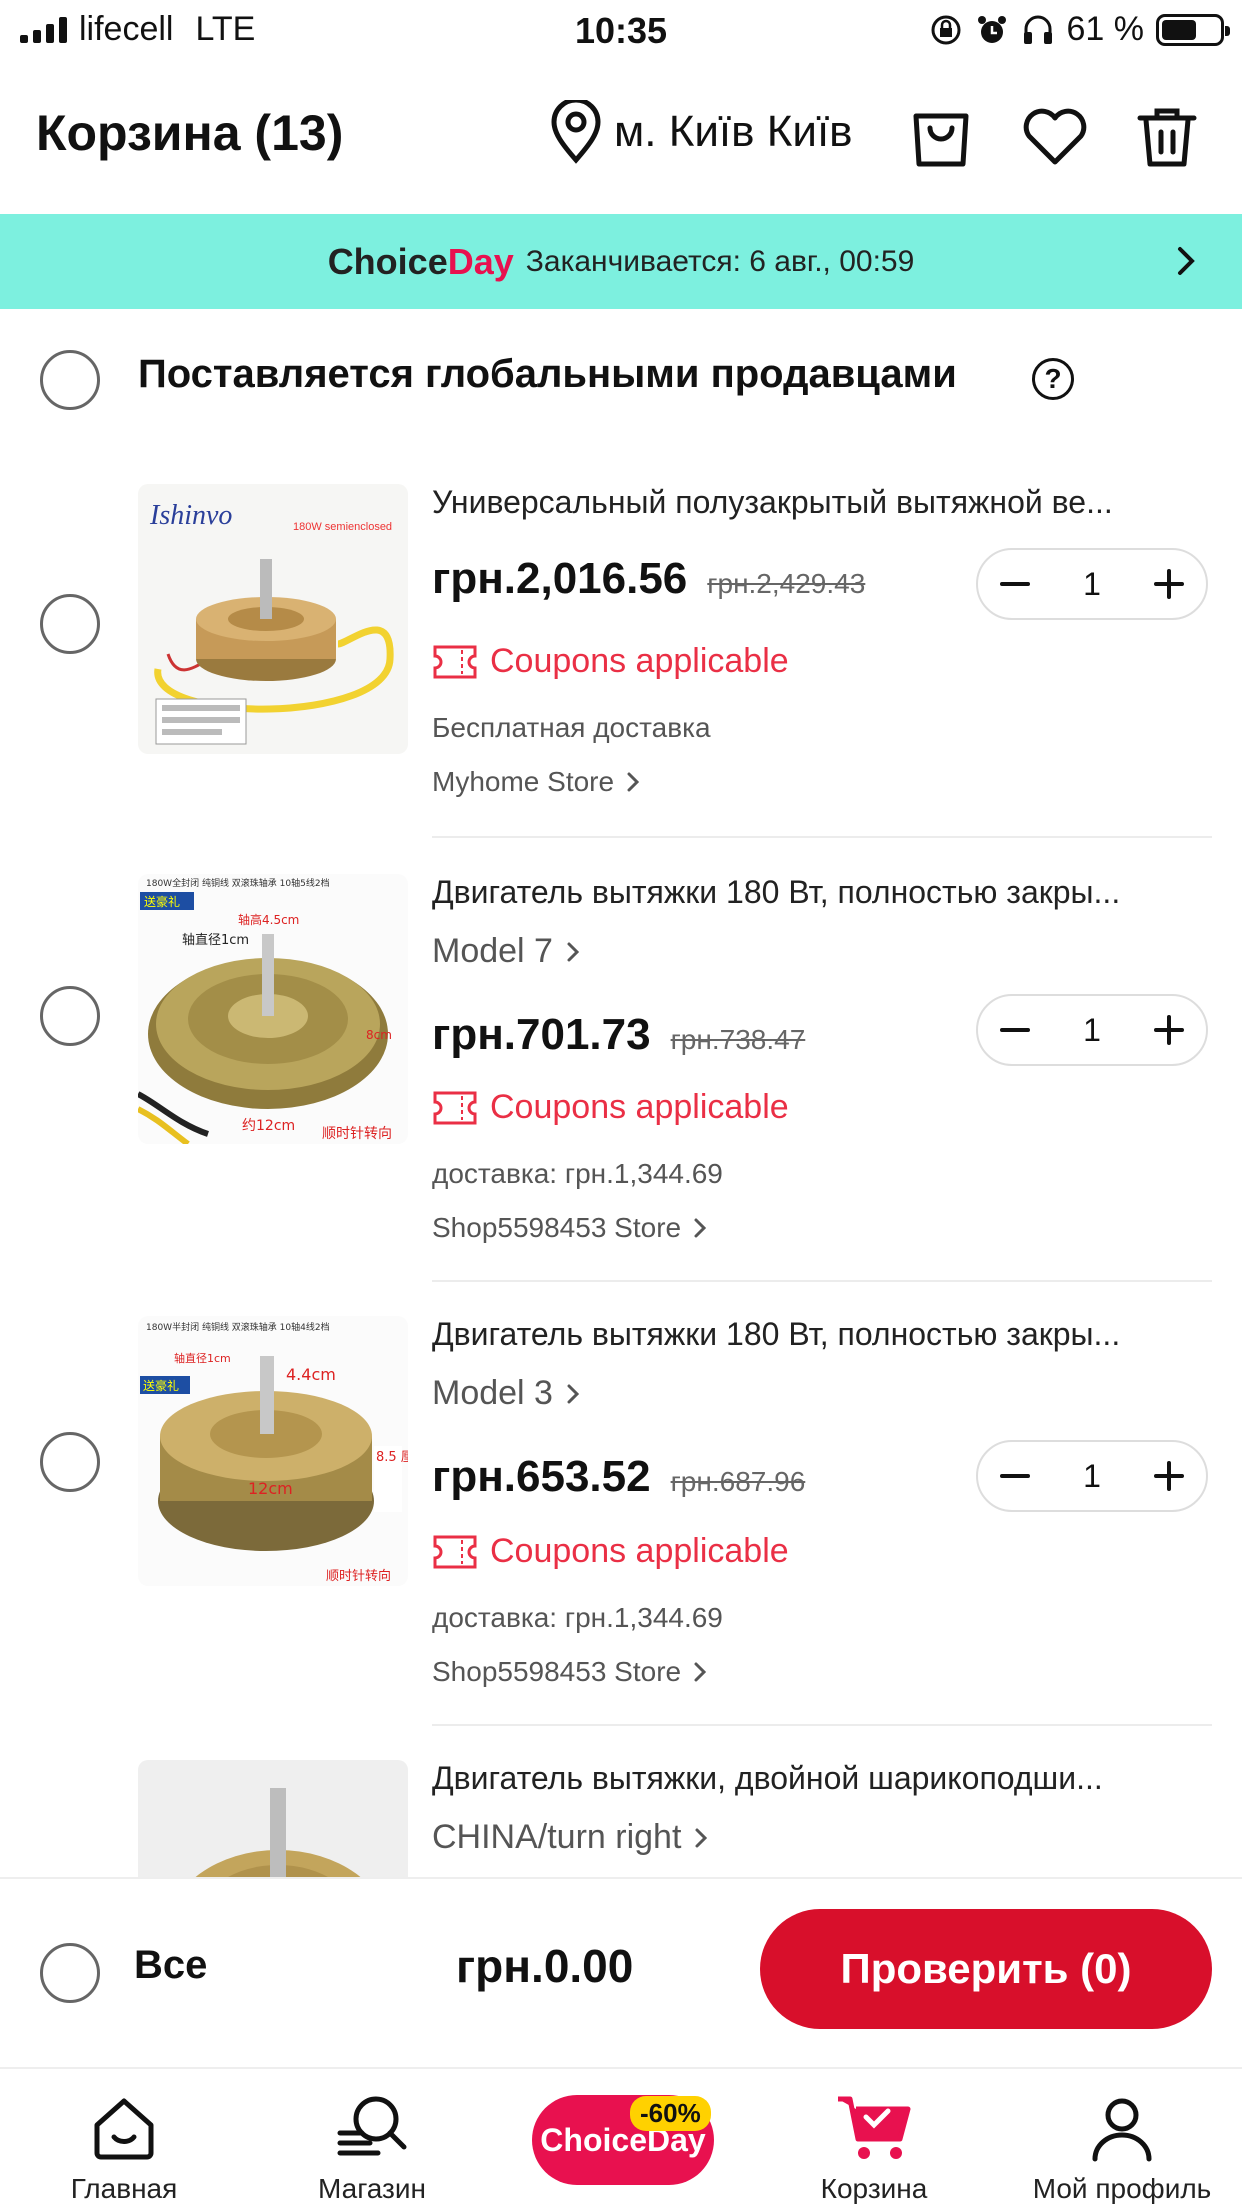 The image size is (1242, 2208). Describe the element at coordinates (991, 29) in the screenshot. I see `alarm-icon` at that location.